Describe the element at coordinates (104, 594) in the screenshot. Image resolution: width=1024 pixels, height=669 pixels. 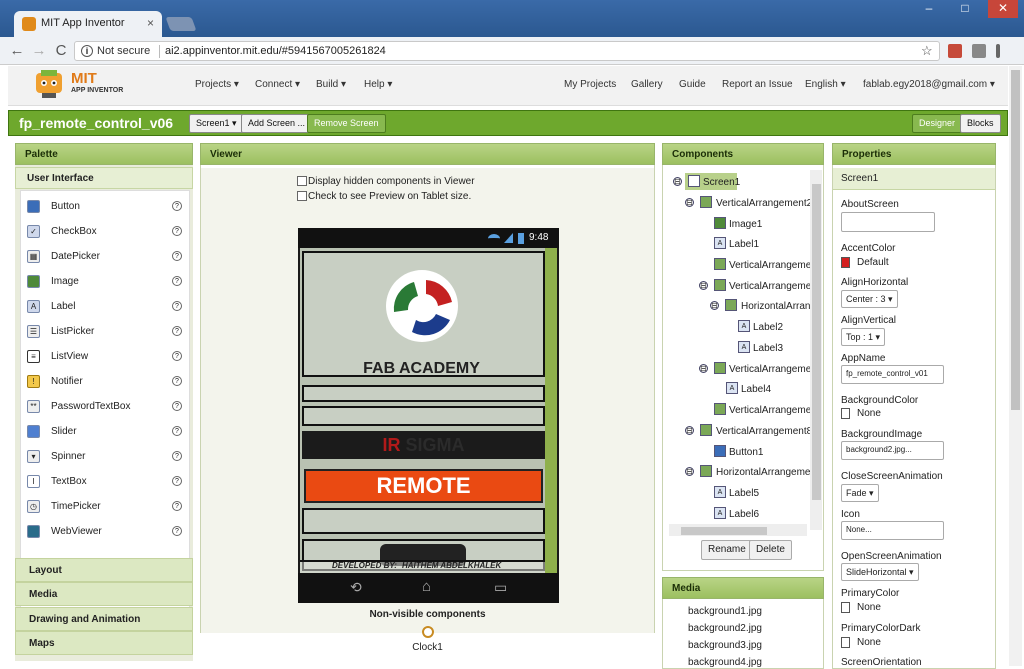
I see `palette-category-media: Media` at that location.